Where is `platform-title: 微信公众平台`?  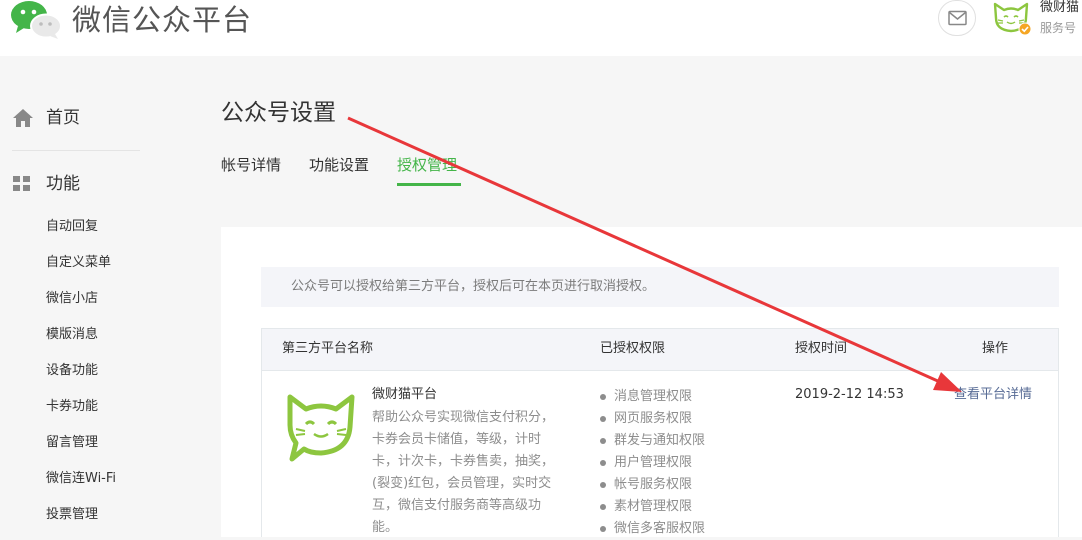 platform-title: 微信公众平台 is located at coordinates (162, 20).